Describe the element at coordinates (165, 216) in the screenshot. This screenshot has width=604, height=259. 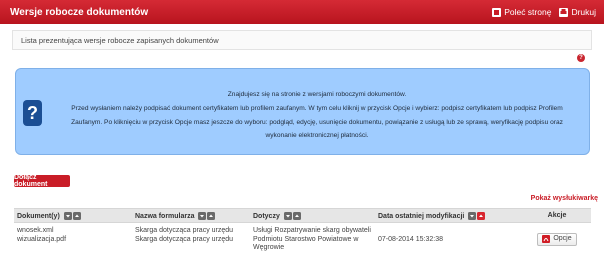
I see `column-header-label: Nazwa formularza` at that location.